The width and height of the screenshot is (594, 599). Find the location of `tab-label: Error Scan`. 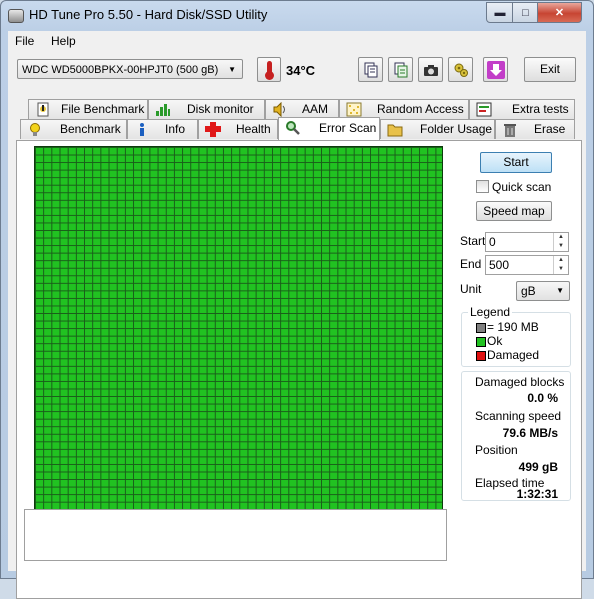

tab-label: Error Scan is located at coordinates (348, 128).